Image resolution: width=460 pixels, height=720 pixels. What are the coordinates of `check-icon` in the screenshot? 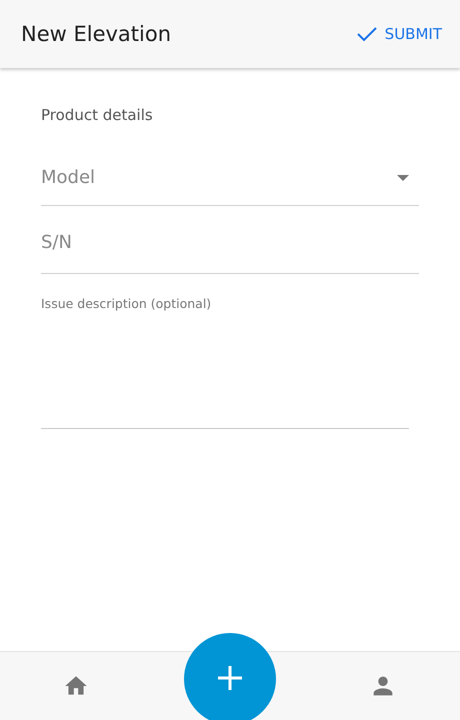 It's located at (366, 34).